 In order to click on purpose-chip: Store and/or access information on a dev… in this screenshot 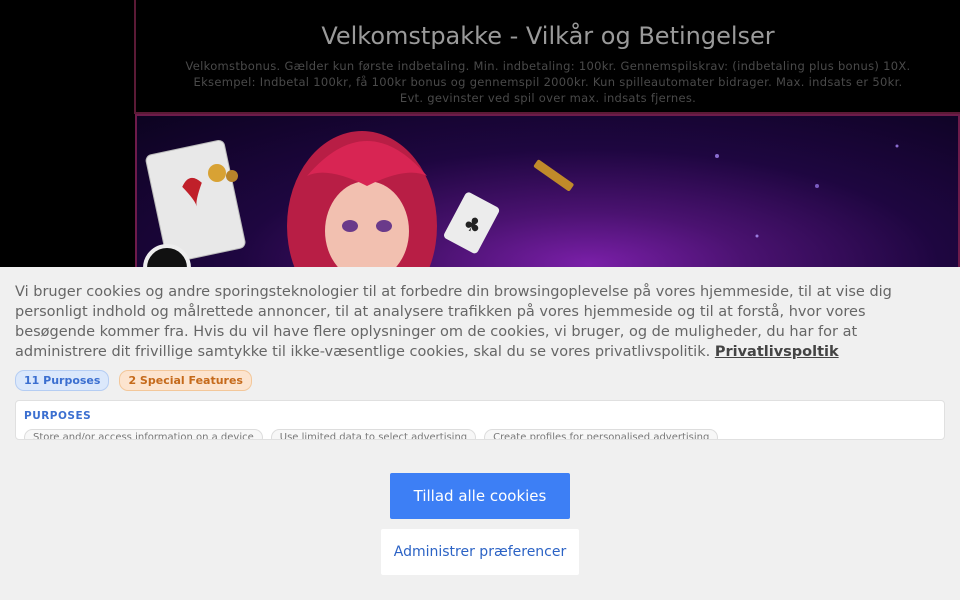, I will do `click(143, 434)`.